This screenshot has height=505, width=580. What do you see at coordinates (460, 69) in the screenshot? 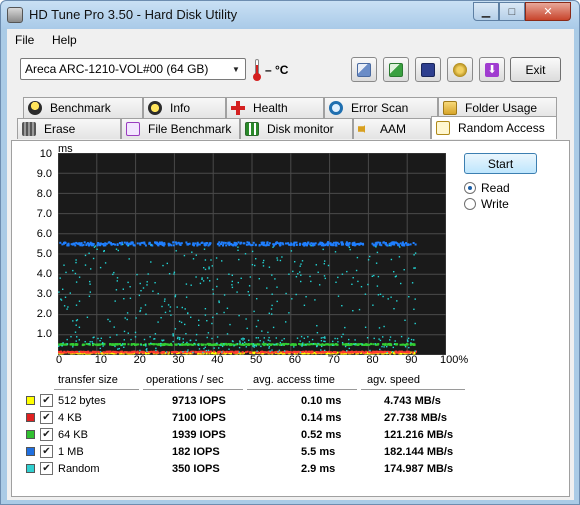
I see `options-button` at bounding box center [460, 69].